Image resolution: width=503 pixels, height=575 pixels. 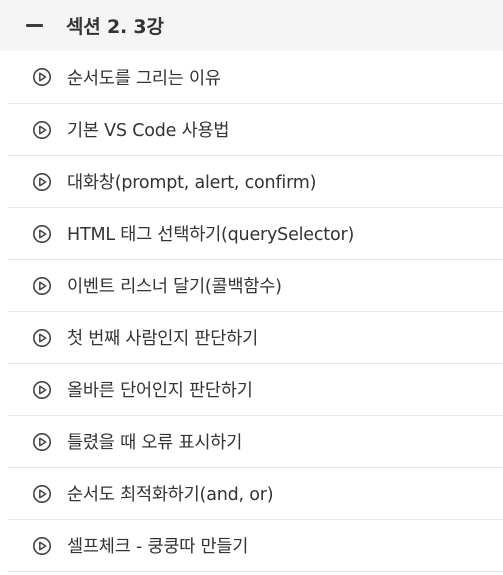 What do you see at coordinates (160, 391) in the screenshot?
I see `lesson-title: 올바른 단어인지 판단하기` at bounding box center [160, 391].